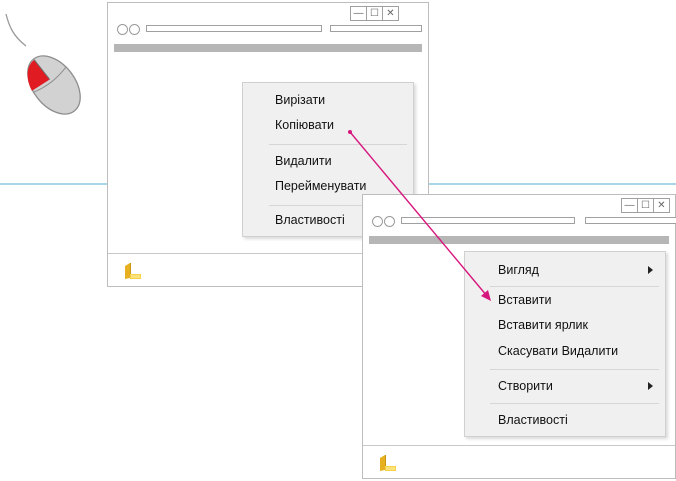 The width and height of the screenshot is (676, 481). I want to click on menu-item-label: Вставити, so click(525, 300).